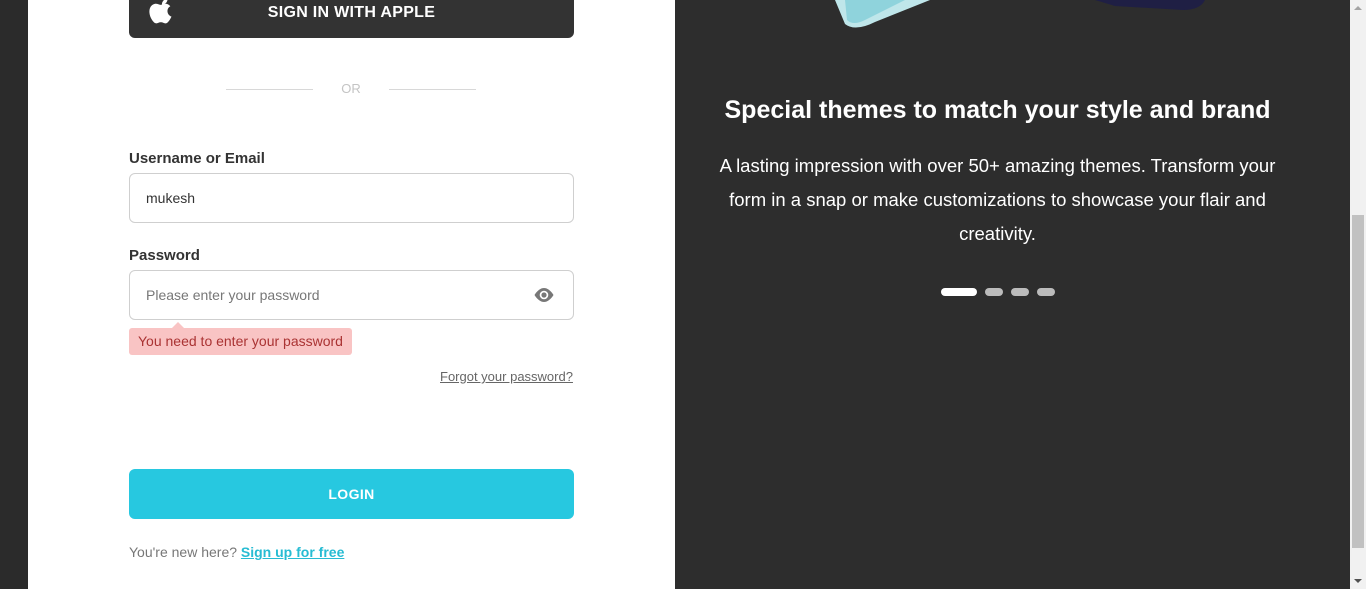 The height and width of the screenshot is (589, 1366). I want to click on password-error-message: You need to enter your password, so click(240, 338).